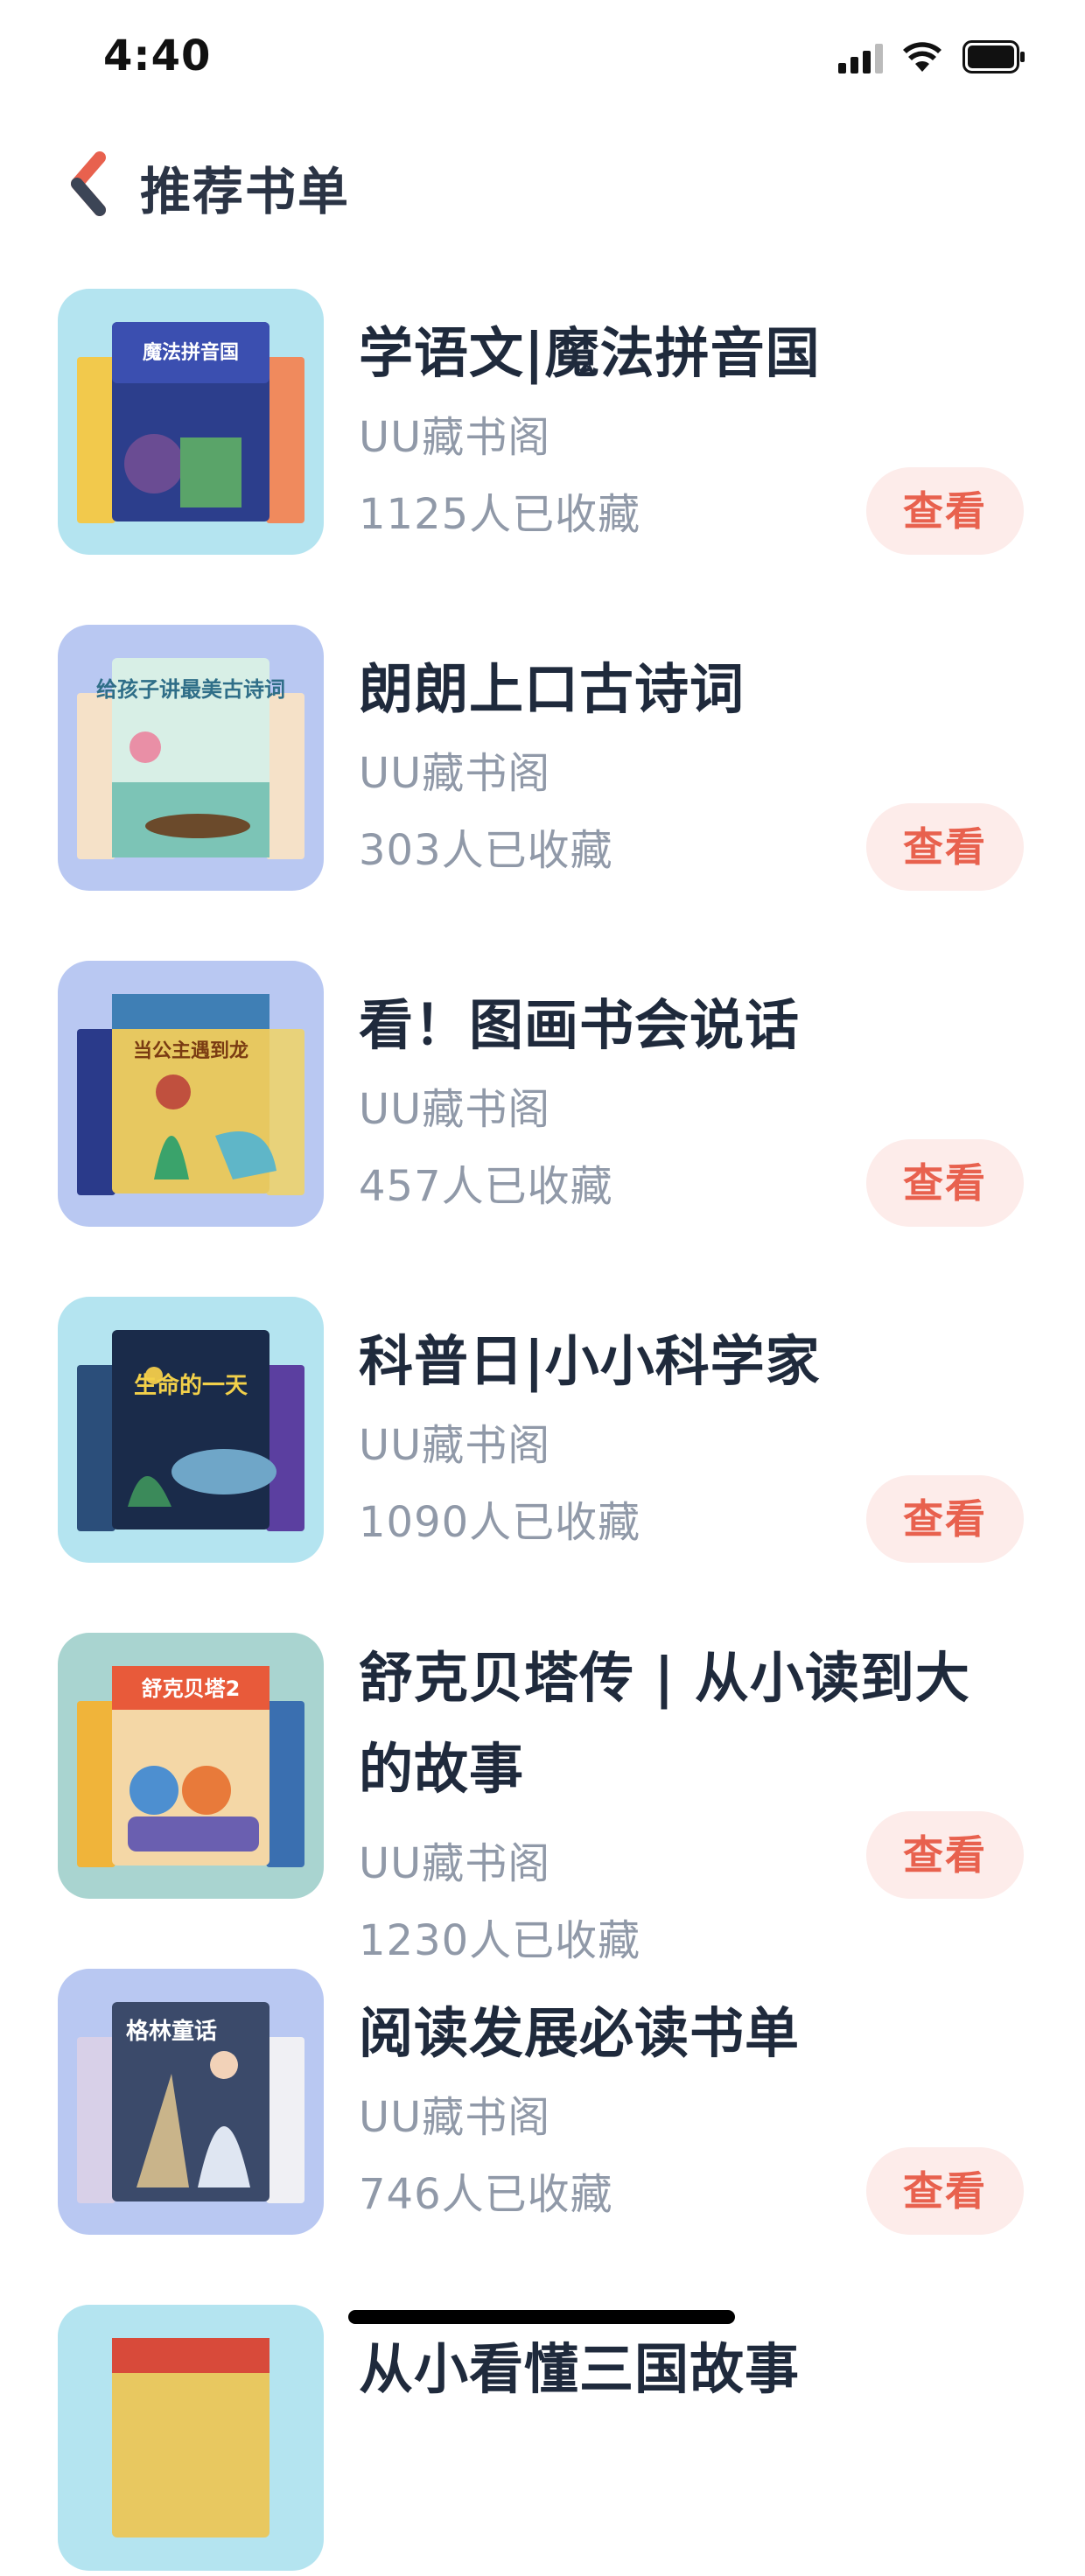 The height and width of the screenshot is (2576, 1085). Describe the element at coordinates (500, 1940) in the screenshot. I see `favorite-count: 1230人已收藏` at that location.